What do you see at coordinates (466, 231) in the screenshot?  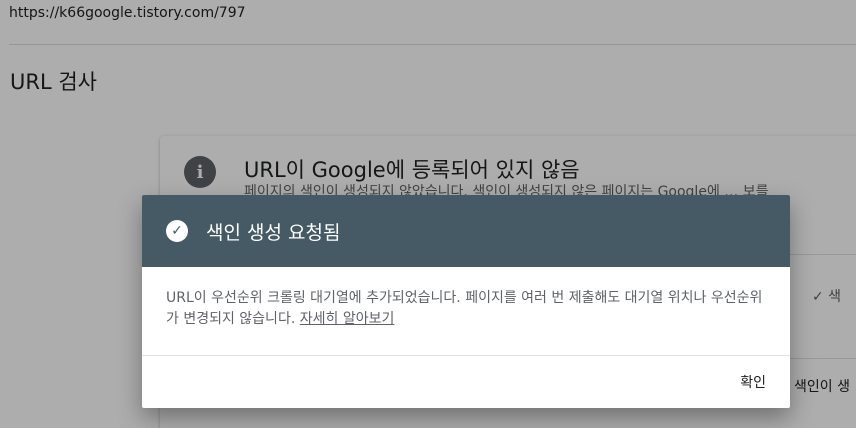 I see `dialog-header: ✓ 색인 생성 요청됨` at bounding box center [466, 231].